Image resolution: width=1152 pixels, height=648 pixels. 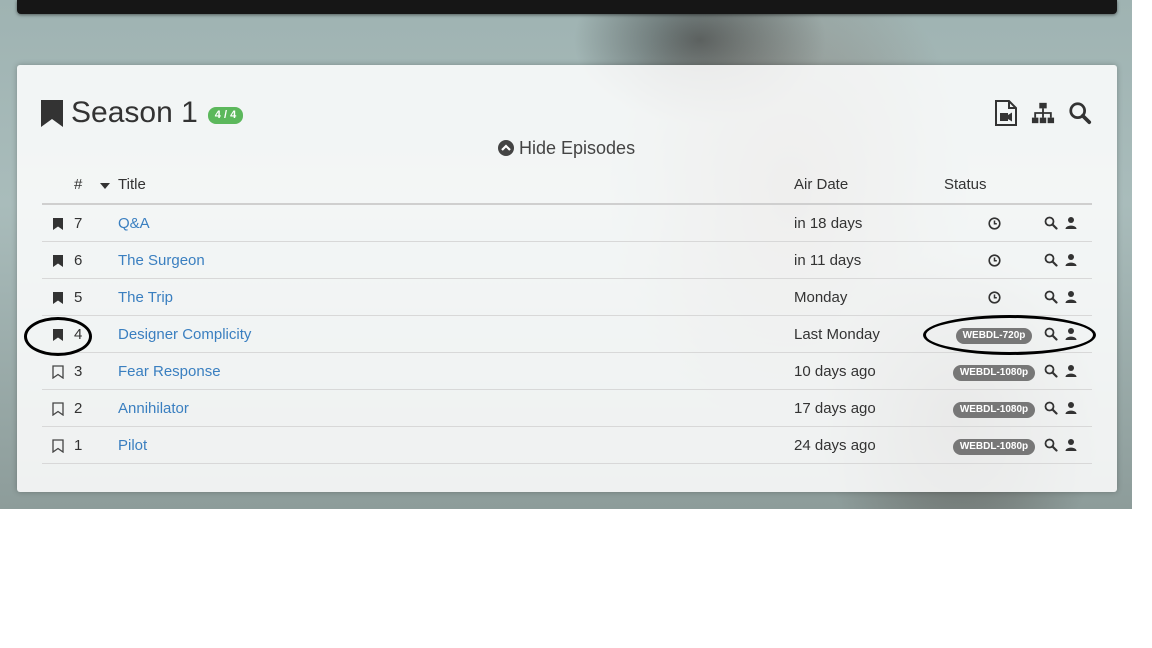 What do you see at coordinates (225, 115) in the screenshot?
I see `episode-count-badge: 4 / 4` at bounding box center [225, 115].